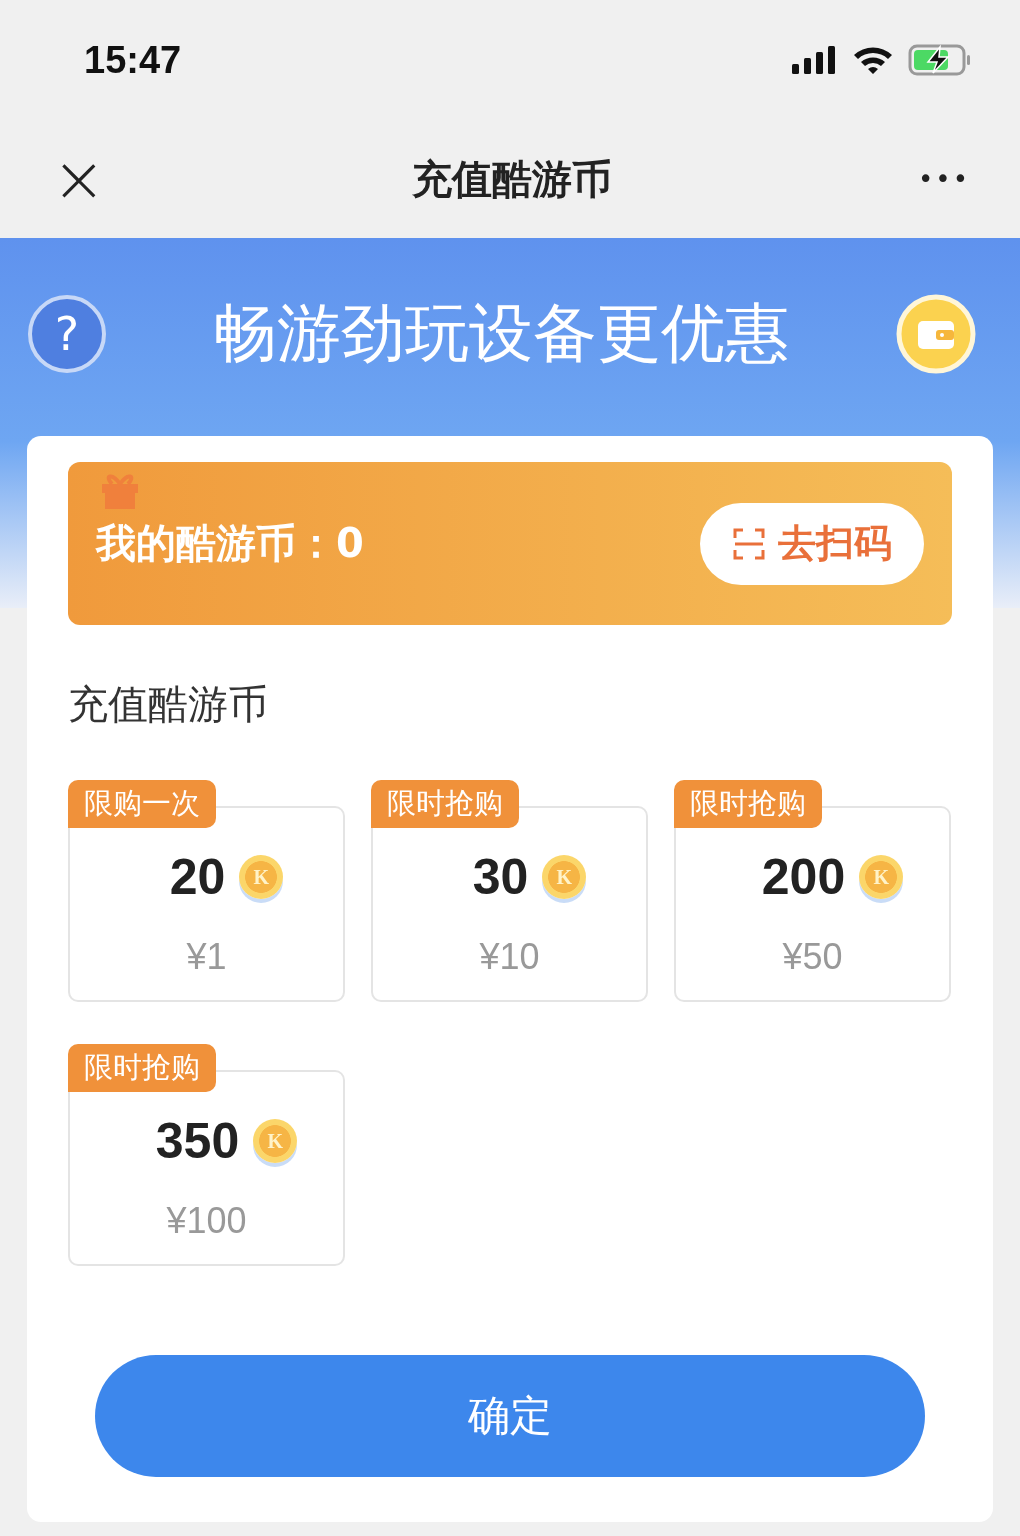 Image resolution: width=1020 pixels, height=1536 pixels. Describe the element at coordinates (509, 957) in the screenshot. I see `package-price: ¥10` at that location.